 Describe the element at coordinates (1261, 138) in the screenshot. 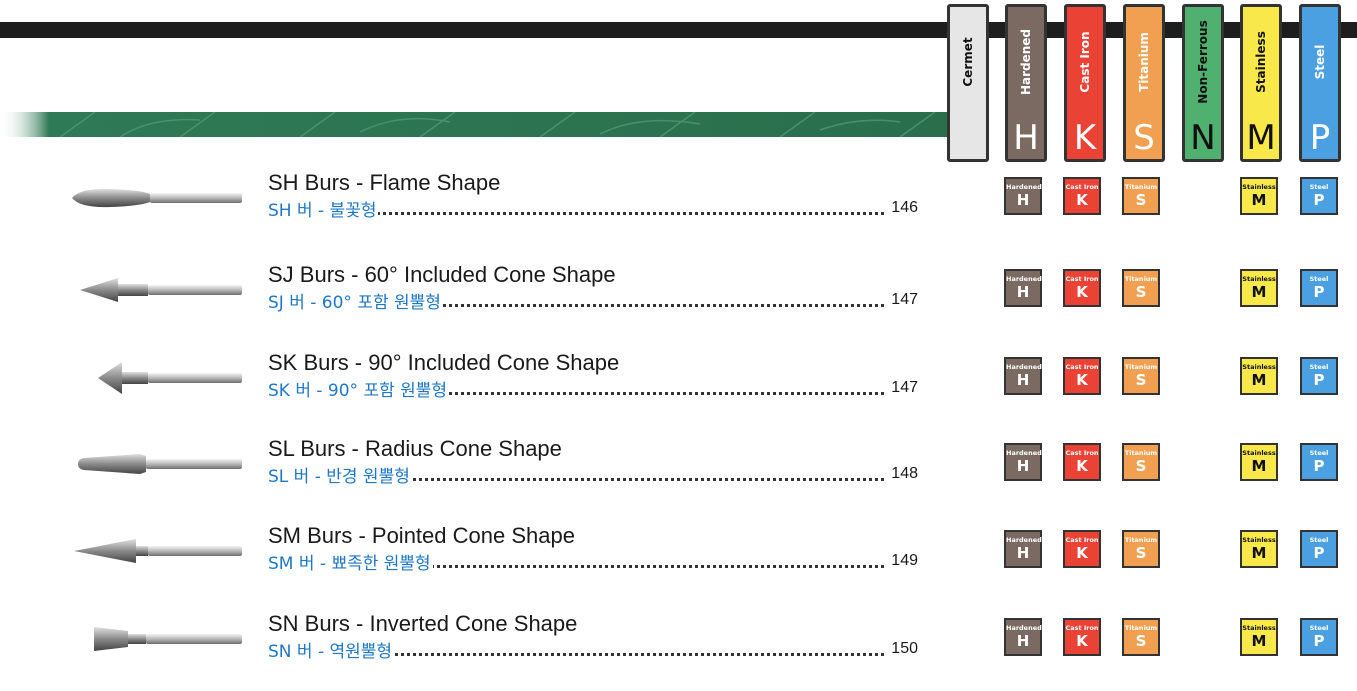

I see `material-header-letter: M` at that location.